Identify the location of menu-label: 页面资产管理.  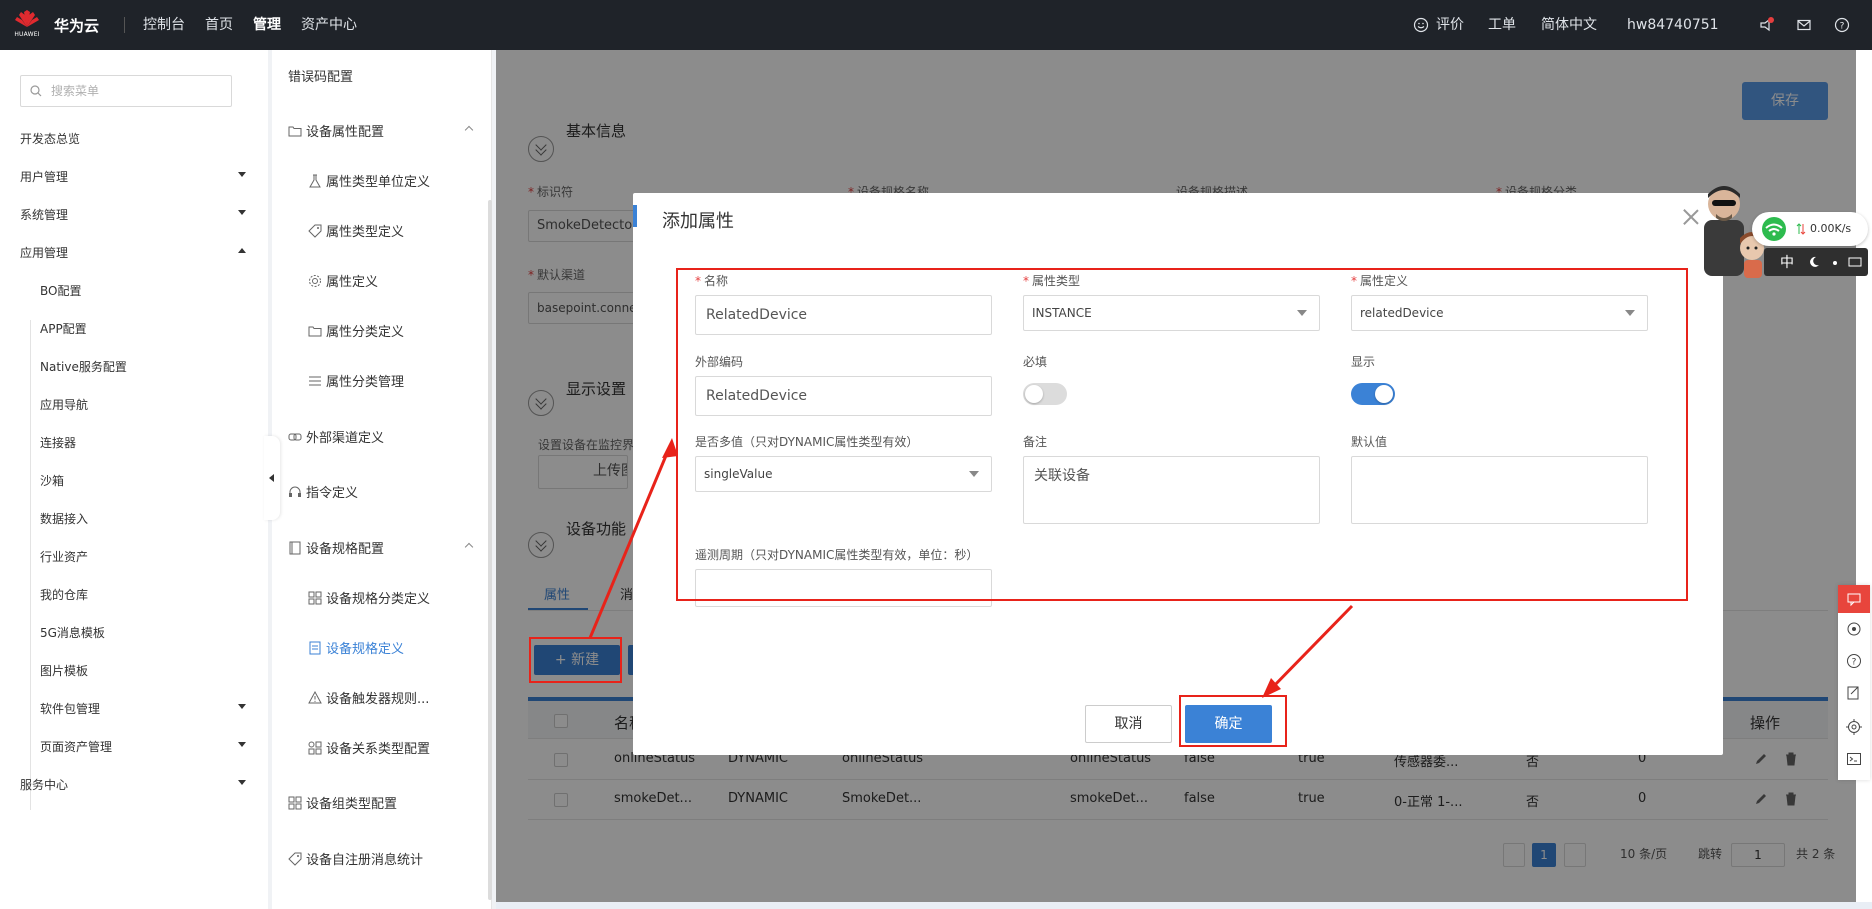
(76, 747).